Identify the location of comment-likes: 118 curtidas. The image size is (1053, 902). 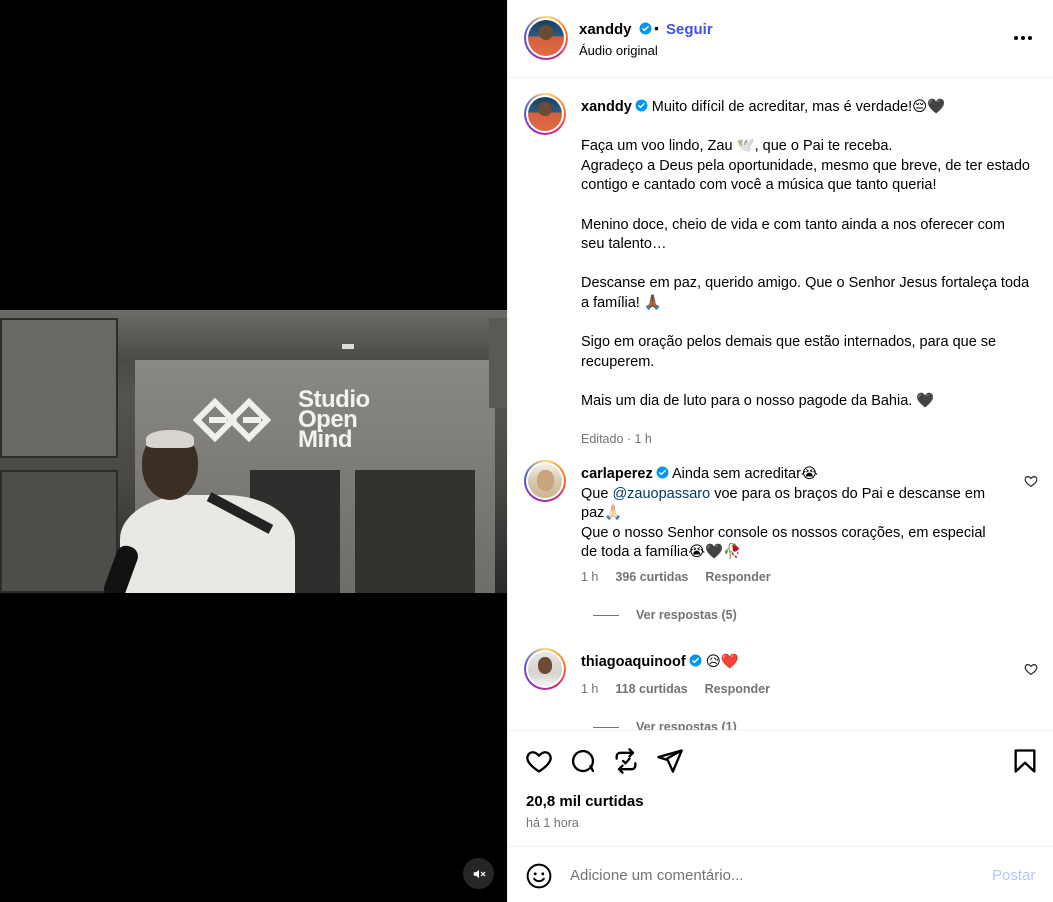
(651, 689).